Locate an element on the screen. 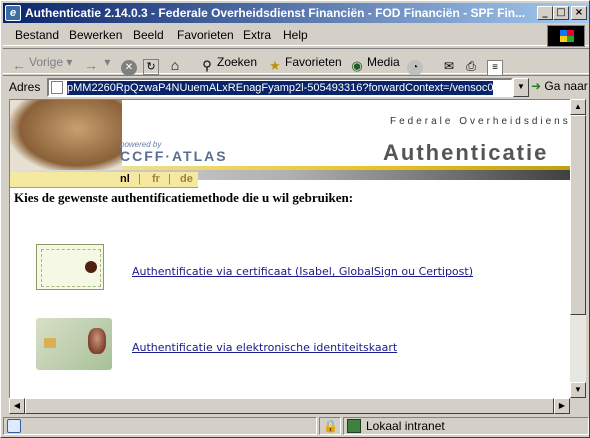  refresh-button: ↻ is located at coordinates (152, 63).